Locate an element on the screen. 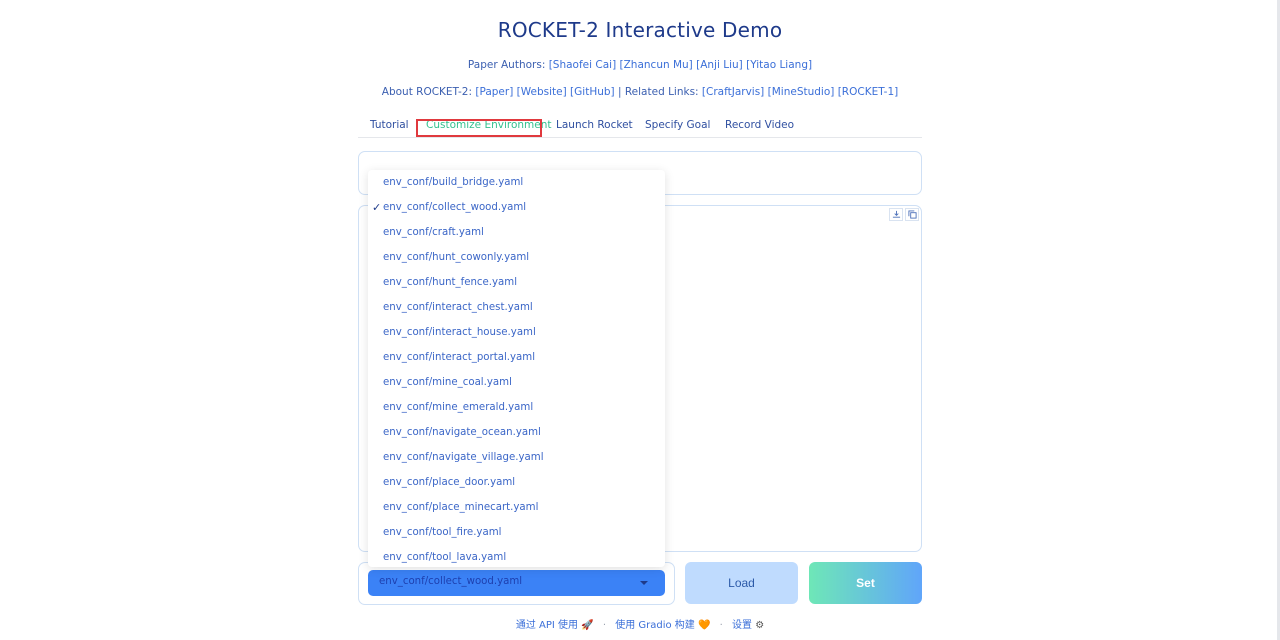 The width and height of the screenshot is (1280, 640). dropdown-option-selected: ✓ env_conf/collect_wood.yaml is located at coordinates (516, 207).